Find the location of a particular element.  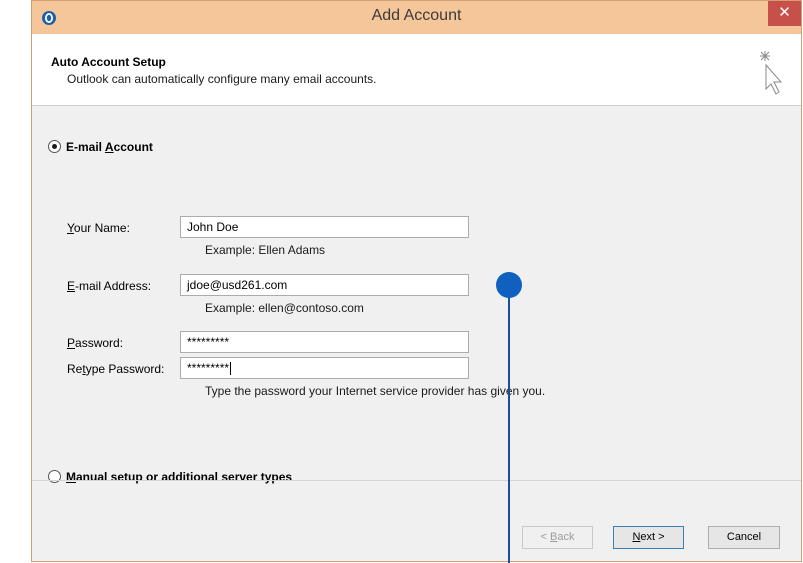

password-input: ********* is located at coordinates (324, 342).